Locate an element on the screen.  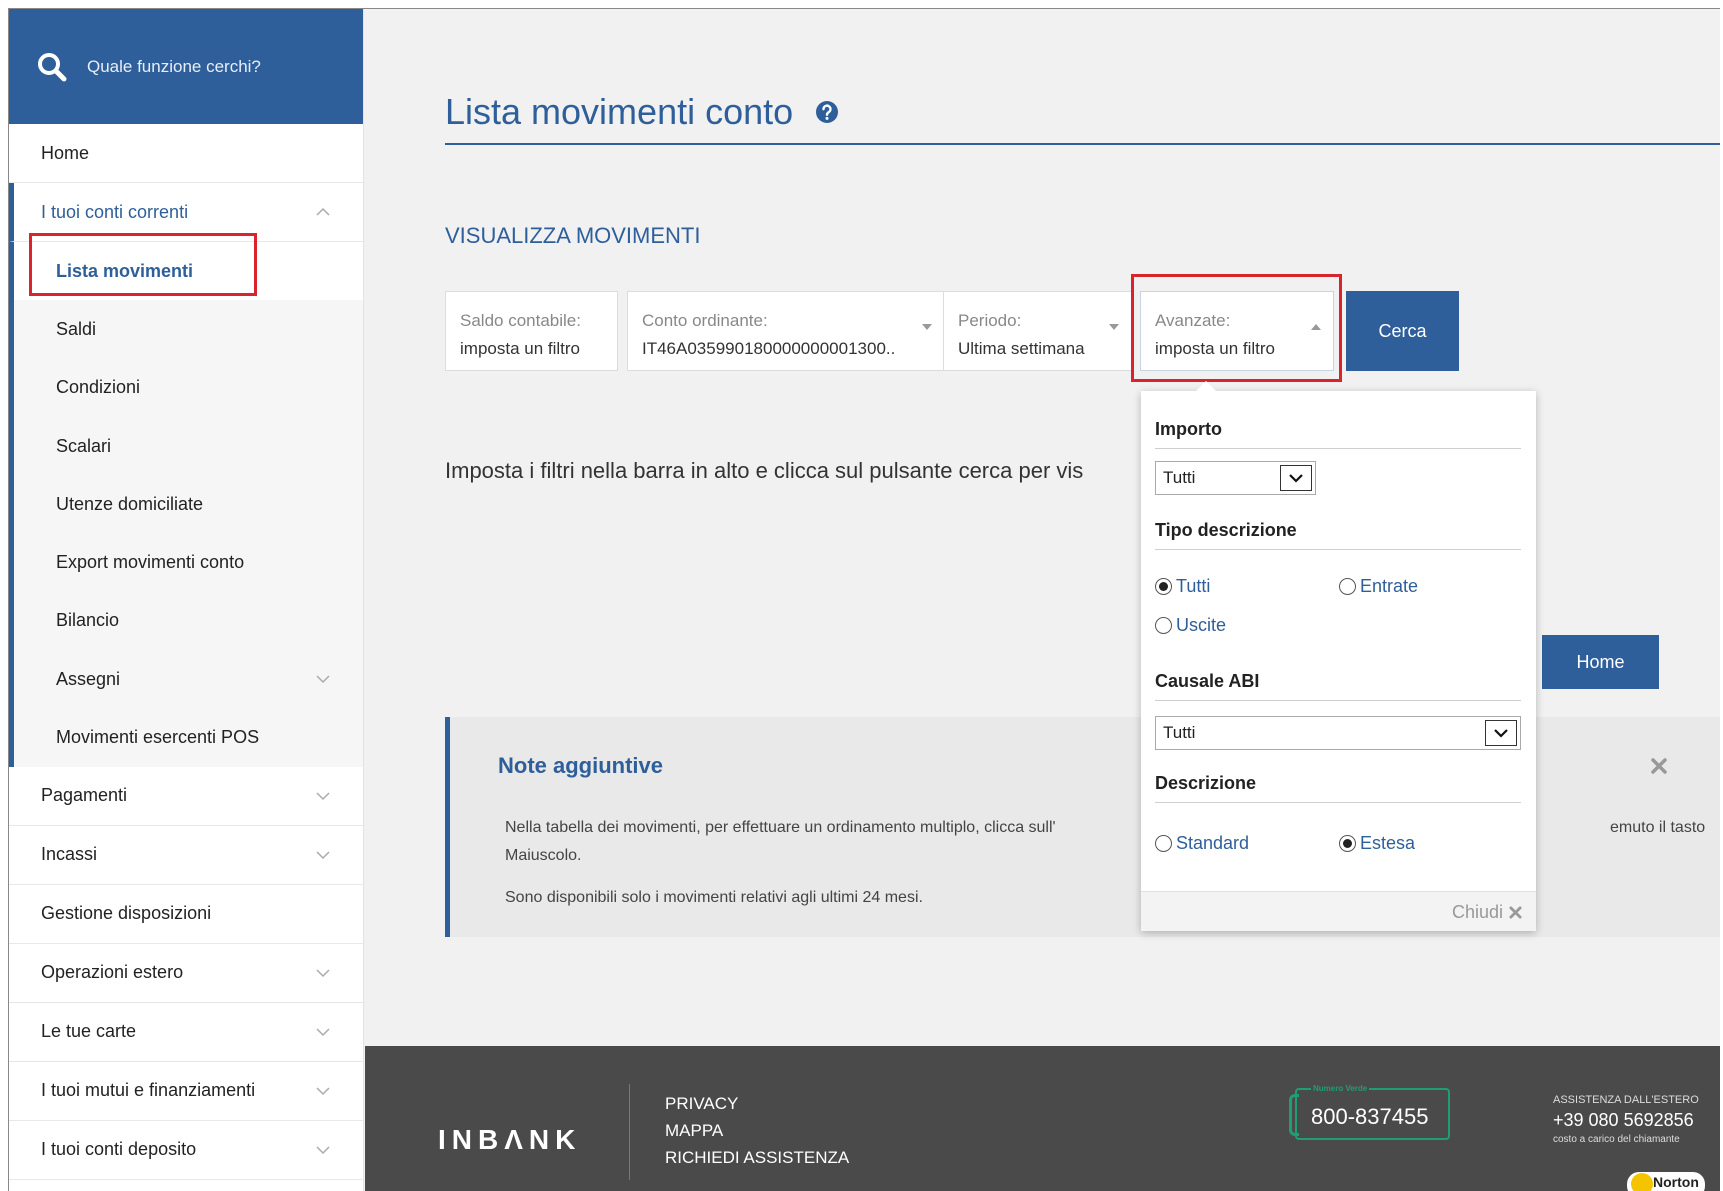
toll-free-number: 800-837455 is located at coordinates (1370, 1116).